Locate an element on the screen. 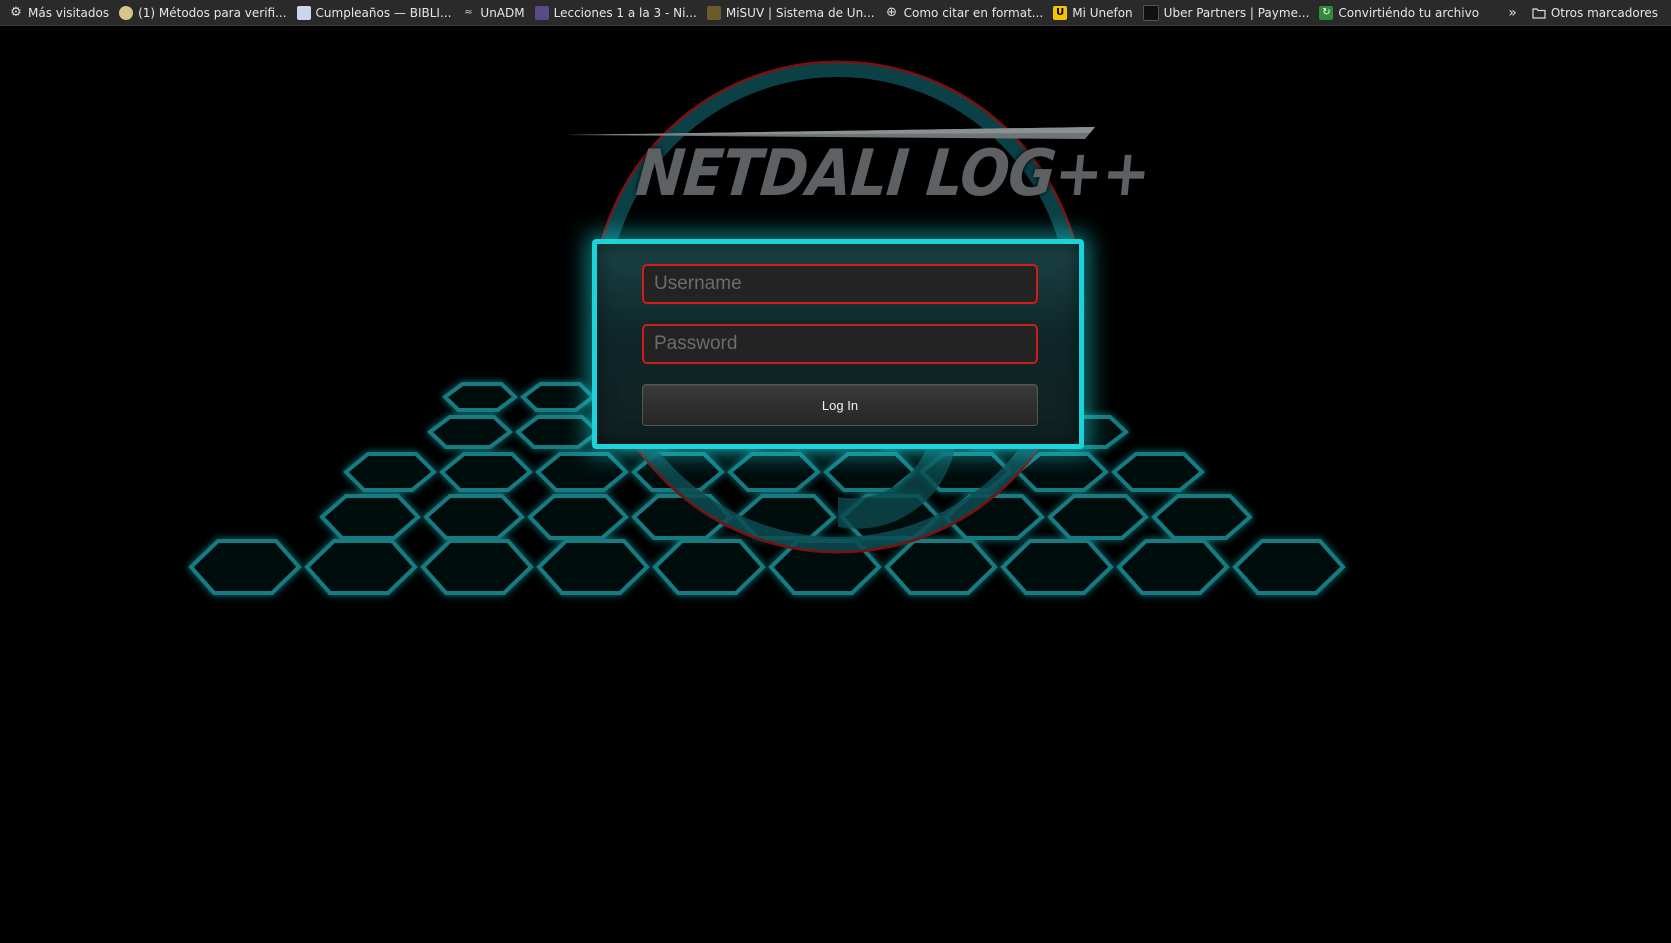 This screenshot has height=943, width=1671. chevron-double-right-icon: » is located at coordinates (1512, 13).